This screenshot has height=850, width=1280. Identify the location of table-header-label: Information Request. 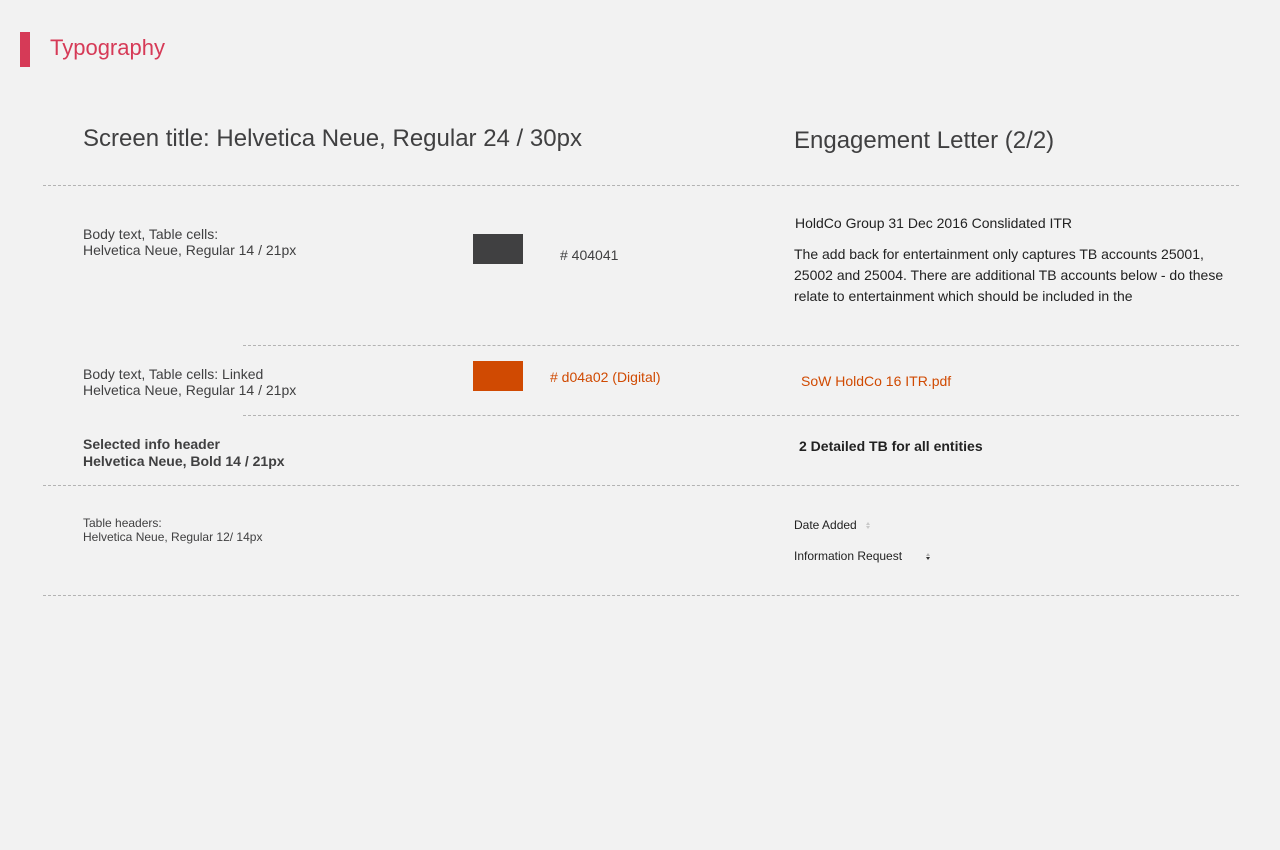
(848, 556).